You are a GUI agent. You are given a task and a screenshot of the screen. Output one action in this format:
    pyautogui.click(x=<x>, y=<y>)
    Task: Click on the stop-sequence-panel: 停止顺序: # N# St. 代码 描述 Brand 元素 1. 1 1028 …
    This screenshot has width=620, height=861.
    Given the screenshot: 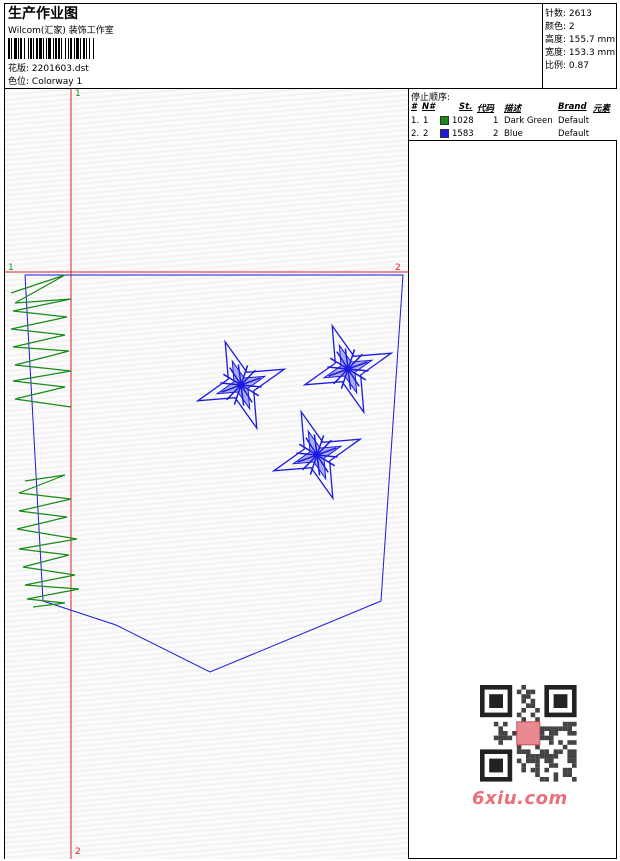 What is the action you would take?
    pyautogui.click(x=513, y=115)
    